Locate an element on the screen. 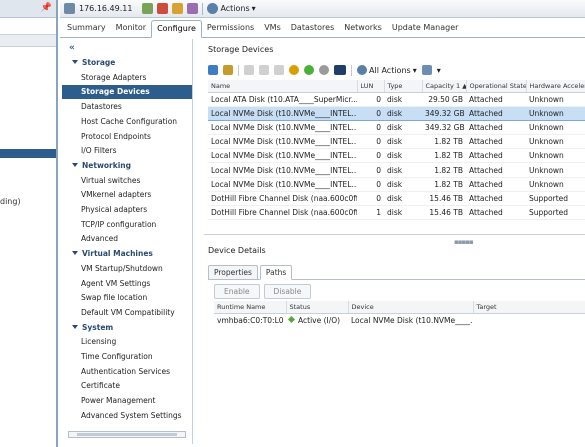 The height and width of the screenshot is (447, 585). inventory-search-bar is located at coordinates (28, 40).